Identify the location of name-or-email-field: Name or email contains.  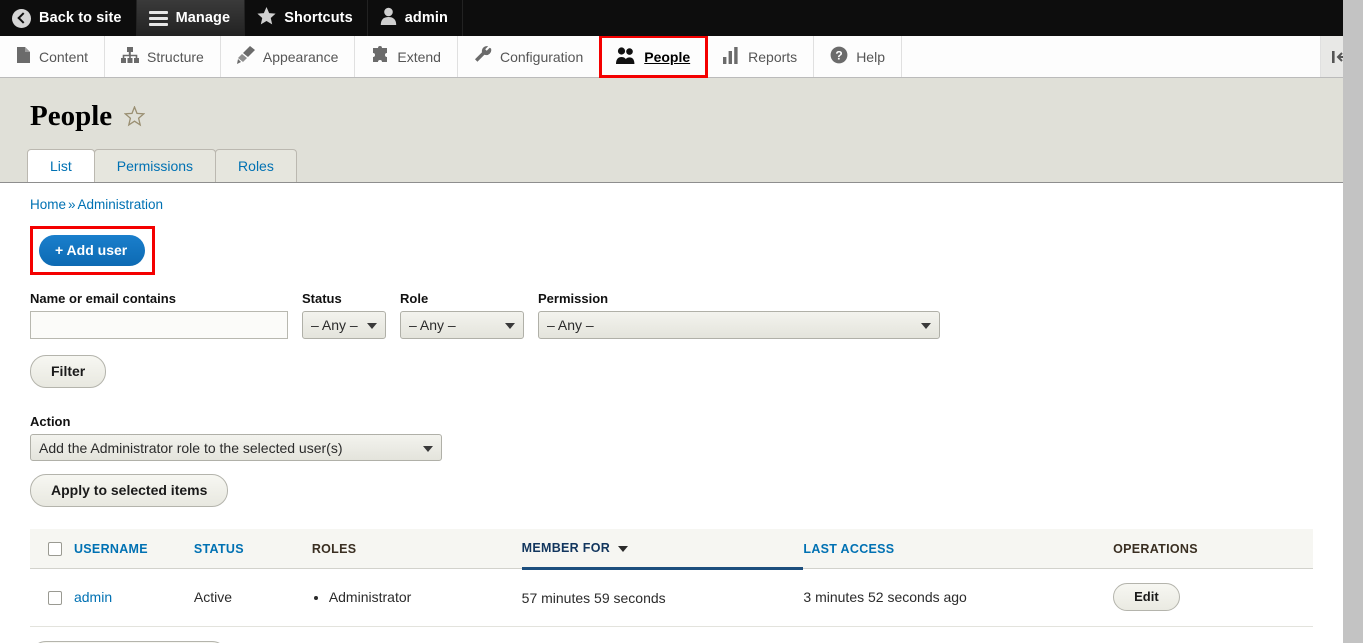
(159, 315).